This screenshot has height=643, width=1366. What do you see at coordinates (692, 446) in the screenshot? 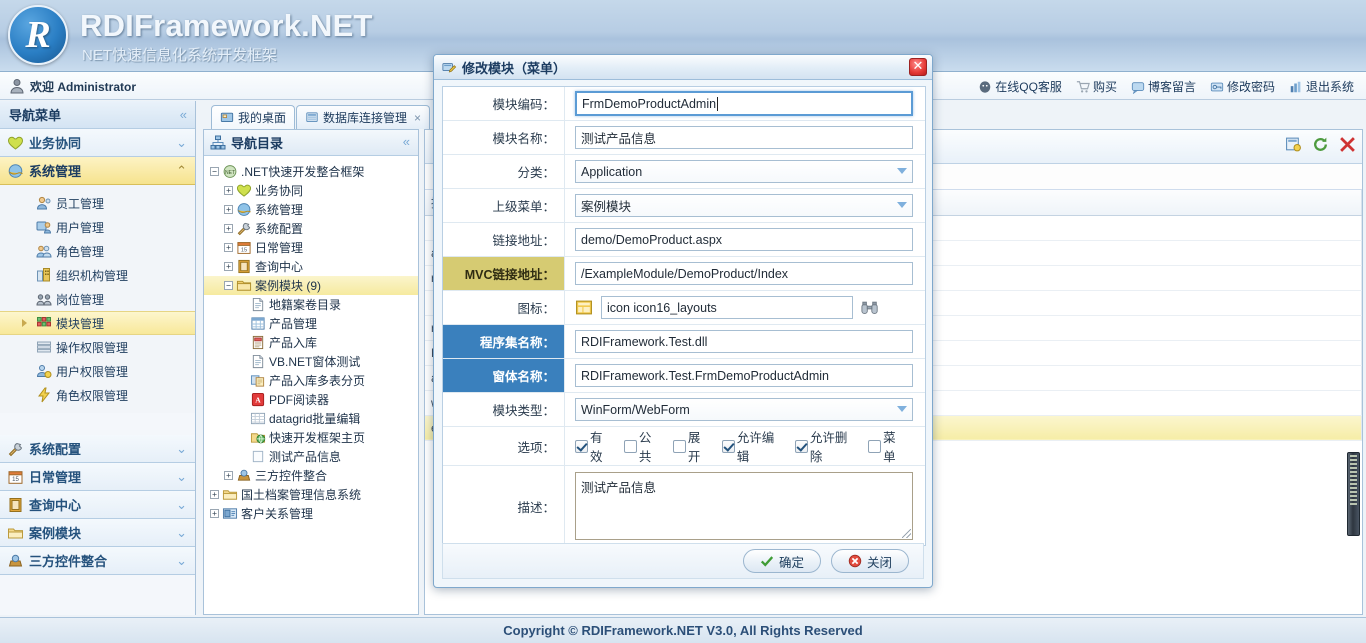
I see `option-展开: 展开` at bounding box center [692, 446].